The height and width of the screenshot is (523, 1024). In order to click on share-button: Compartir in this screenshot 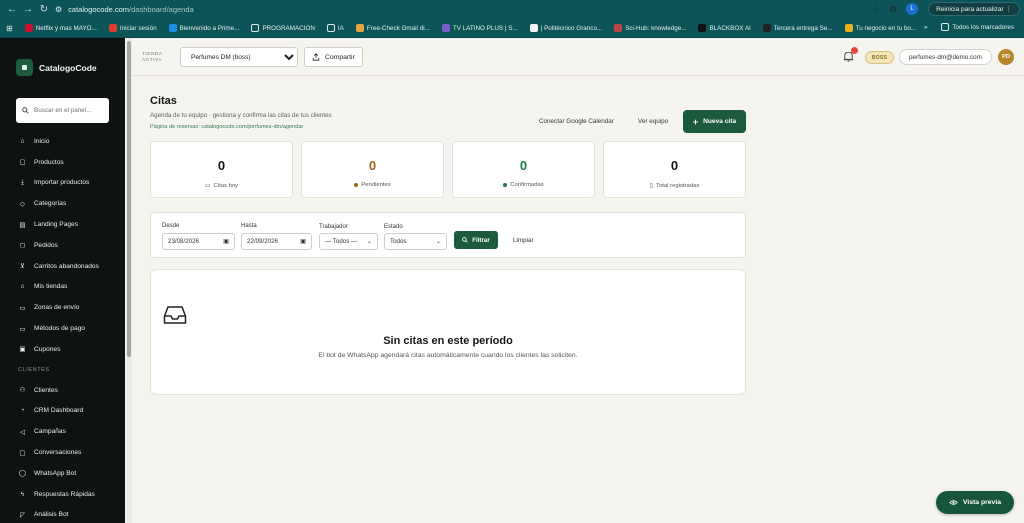, I will do `click(333, 57)`.